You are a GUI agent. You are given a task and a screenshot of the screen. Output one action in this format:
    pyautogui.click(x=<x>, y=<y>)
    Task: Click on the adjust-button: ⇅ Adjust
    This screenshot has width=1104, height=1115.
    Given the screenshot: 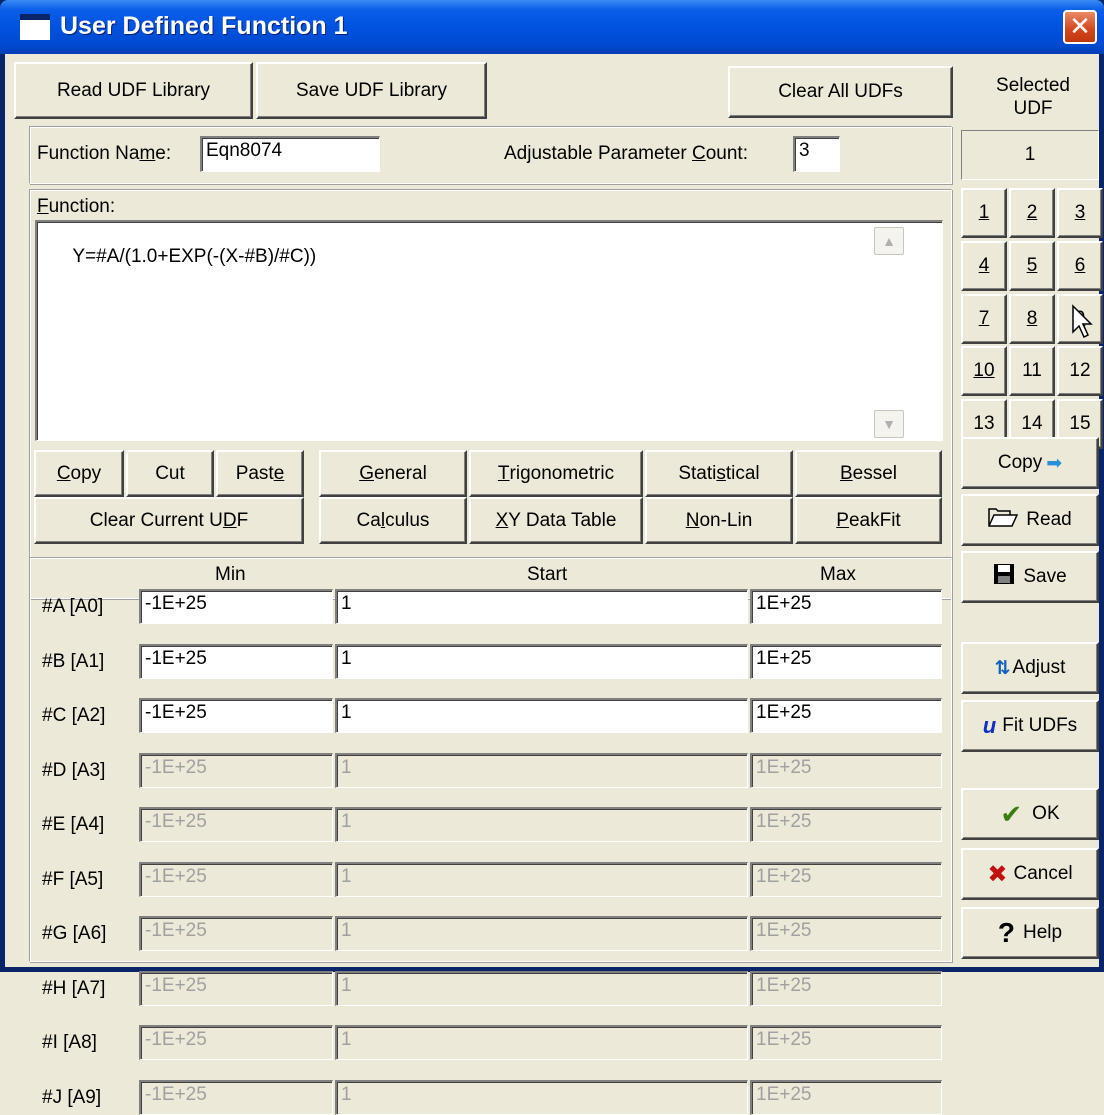 What is the action you would take?
    pyautogui.click(x=1030, y=668)
    